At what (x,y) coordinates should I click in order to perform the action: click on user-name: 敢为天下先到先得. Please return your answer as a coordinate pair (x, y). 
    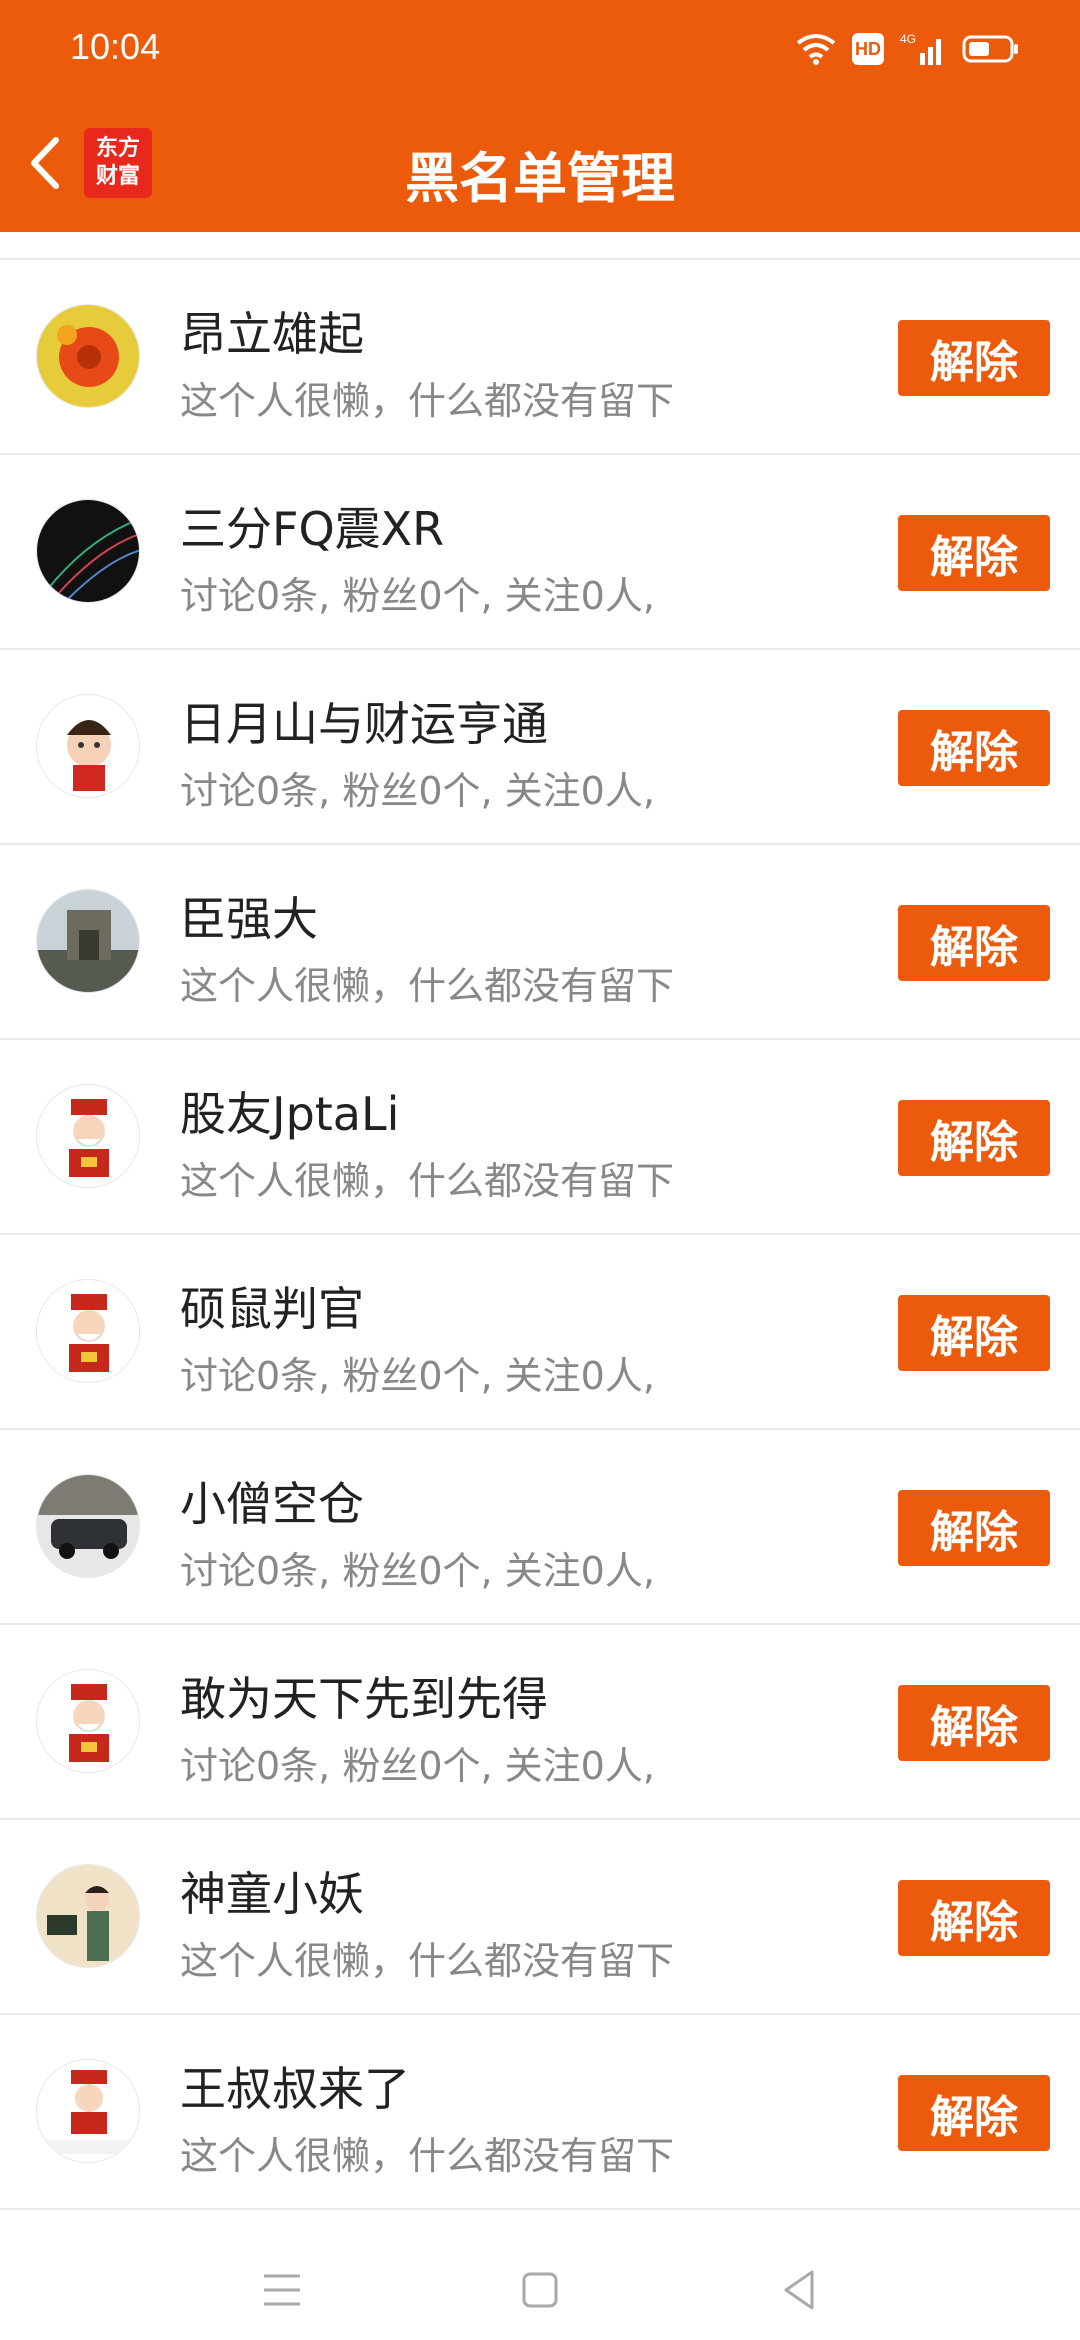
    Looking at the image, I should click on (364, 1696).